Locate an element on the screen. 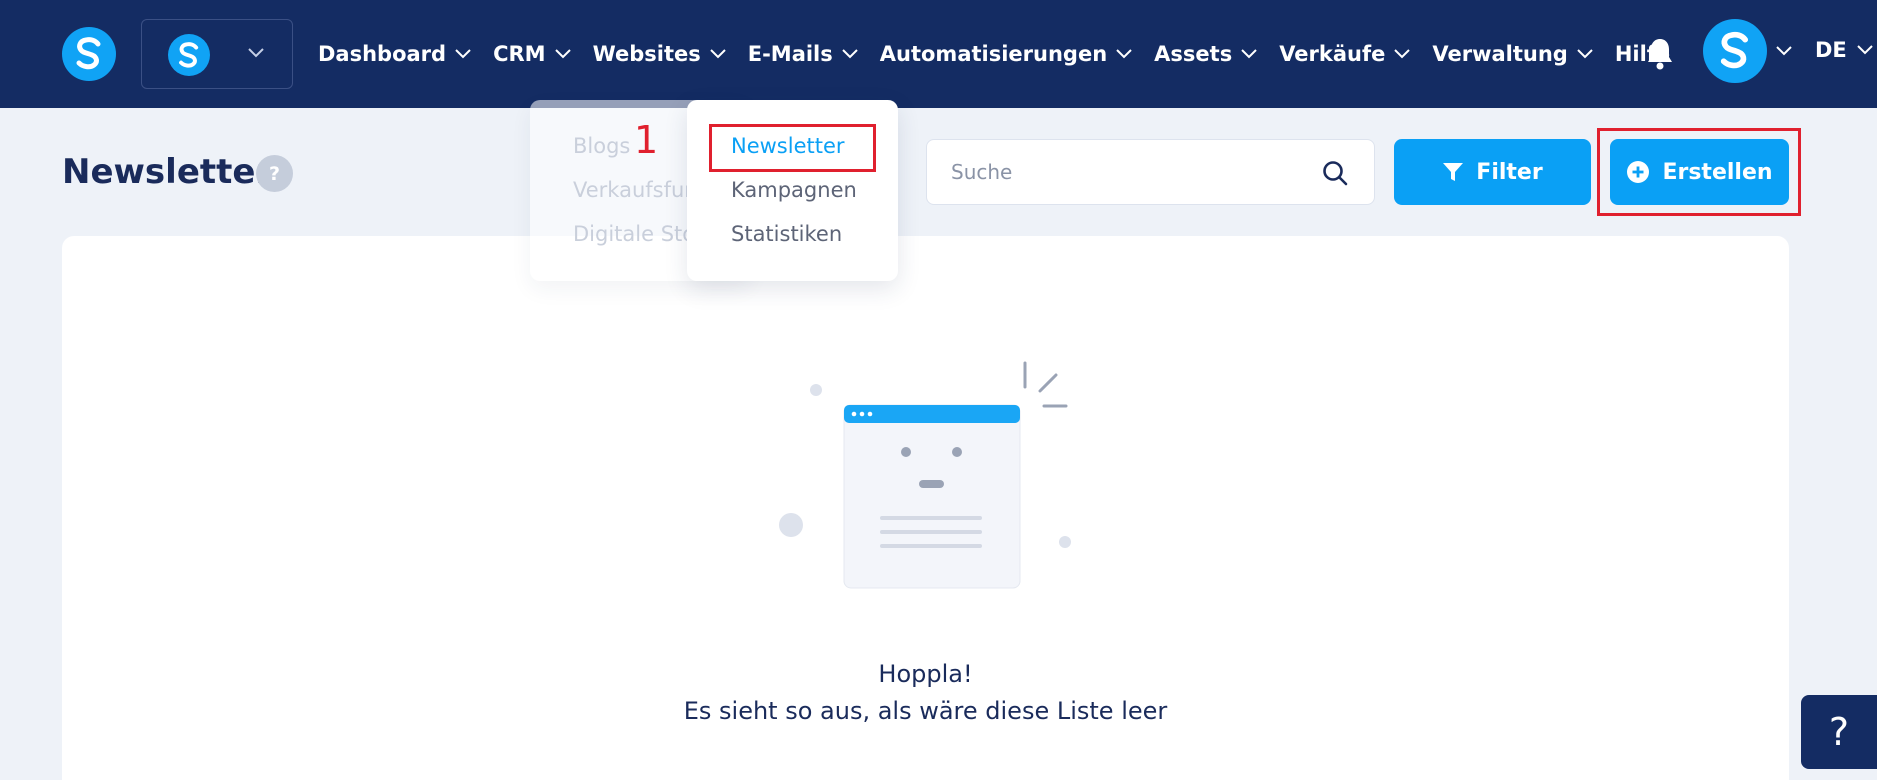 The width and height of the screenshot is (1877, 780). nav-label: Assets is located at coordinates (1193, 54).